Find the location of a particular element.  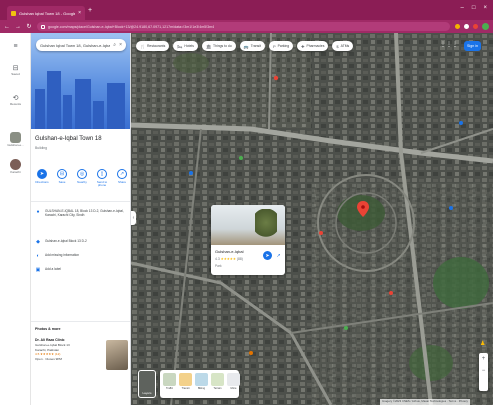

layer-options: Traffic Transit Biking Terrain More is located at coordinates (200, 384).